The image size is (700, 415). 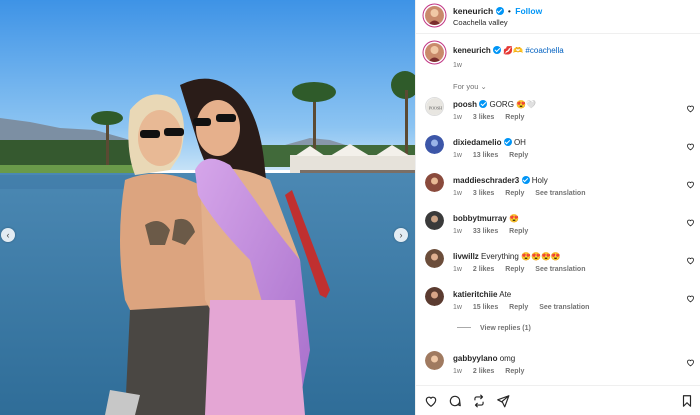 I want to click on comment-meta: 1w 3 likes Reply, so click(x=493, y=117).